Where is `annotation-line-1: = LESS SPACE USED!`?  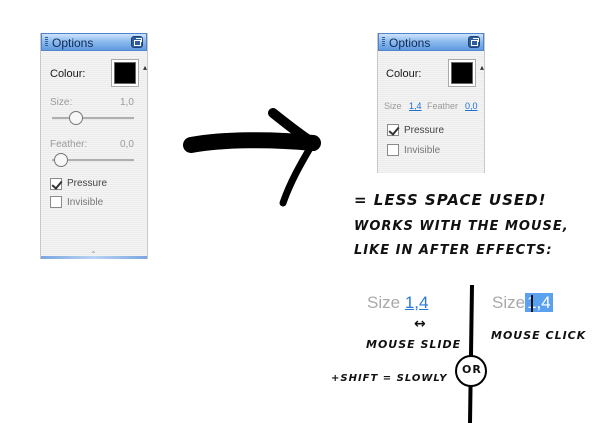
annotation-line-1: = LESS SPACE USED! is located at coordinates (450, 200).